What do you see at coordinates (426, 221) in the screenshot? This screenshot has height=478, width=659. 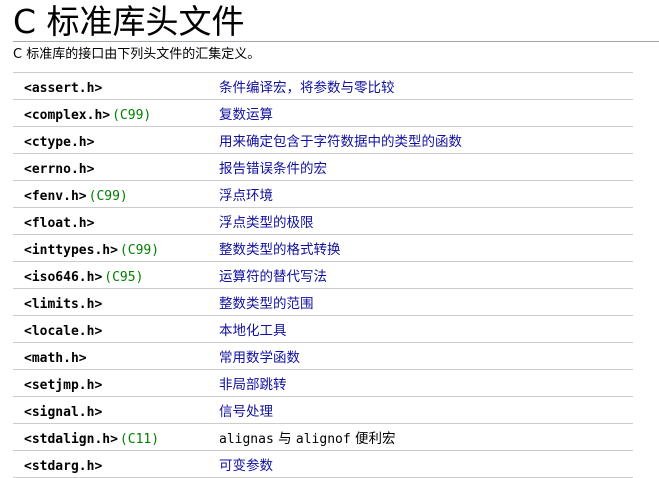 I see `header-desc-cell: 浮点类型的极限` at bounding box center [426, 221].